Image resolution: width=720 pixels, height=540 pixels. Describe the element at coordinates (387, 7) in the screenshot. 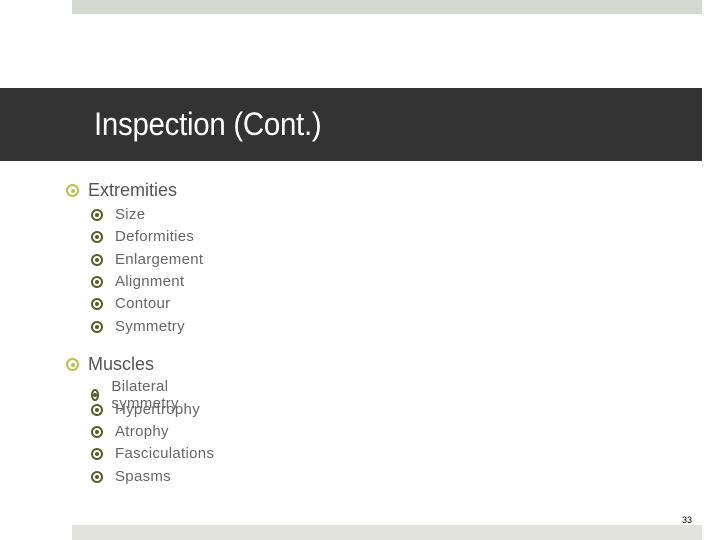

I see `top-accent-bar` at that location.